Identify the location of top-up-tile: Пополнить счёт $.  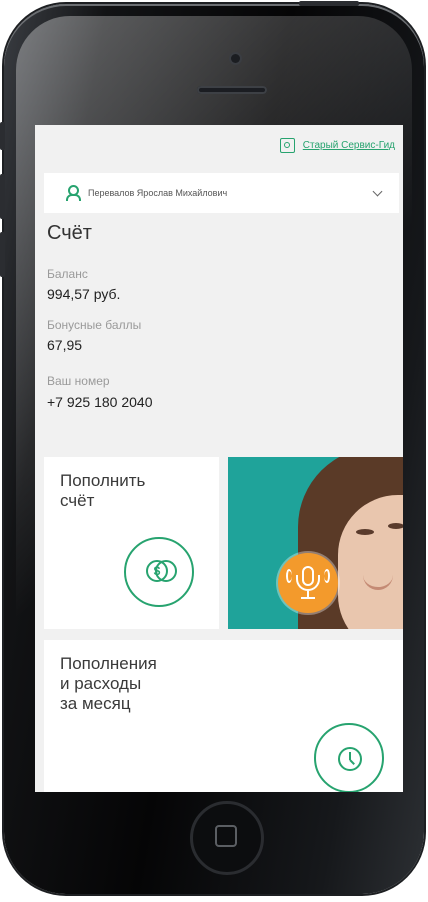
(131, 543).